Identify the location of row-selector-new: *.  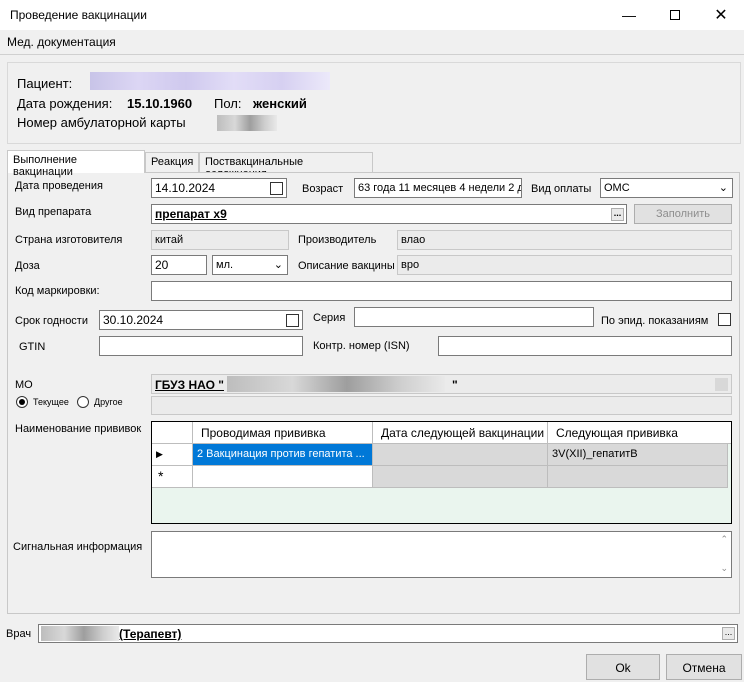
(172, 477).